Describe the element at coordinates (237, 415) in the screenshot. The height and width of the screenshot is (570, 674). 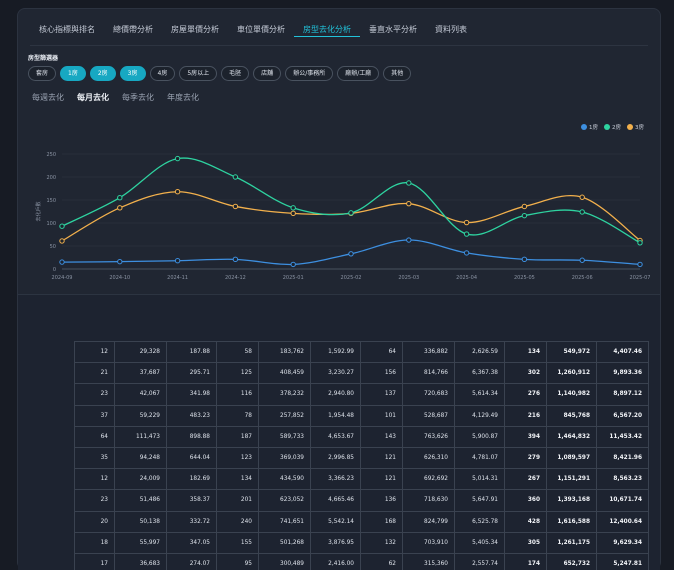
I see `table-cell: 78` at that location.